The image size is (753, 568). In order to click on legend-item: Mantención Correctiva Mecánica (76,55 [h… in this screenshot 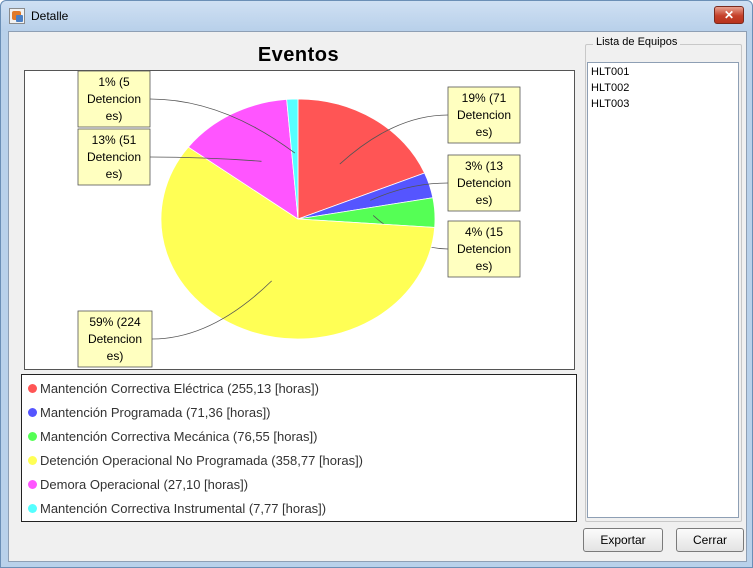, I will do `click(172, 436)`.